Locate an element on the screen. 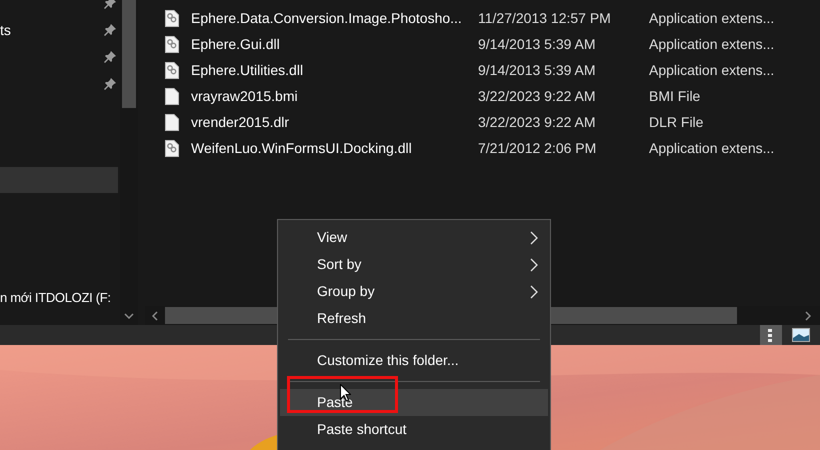 The height and width of the screenshot is (450, 820). date-modified: 7/21/2012 2:06 PM is located at coordinates (538, 148).